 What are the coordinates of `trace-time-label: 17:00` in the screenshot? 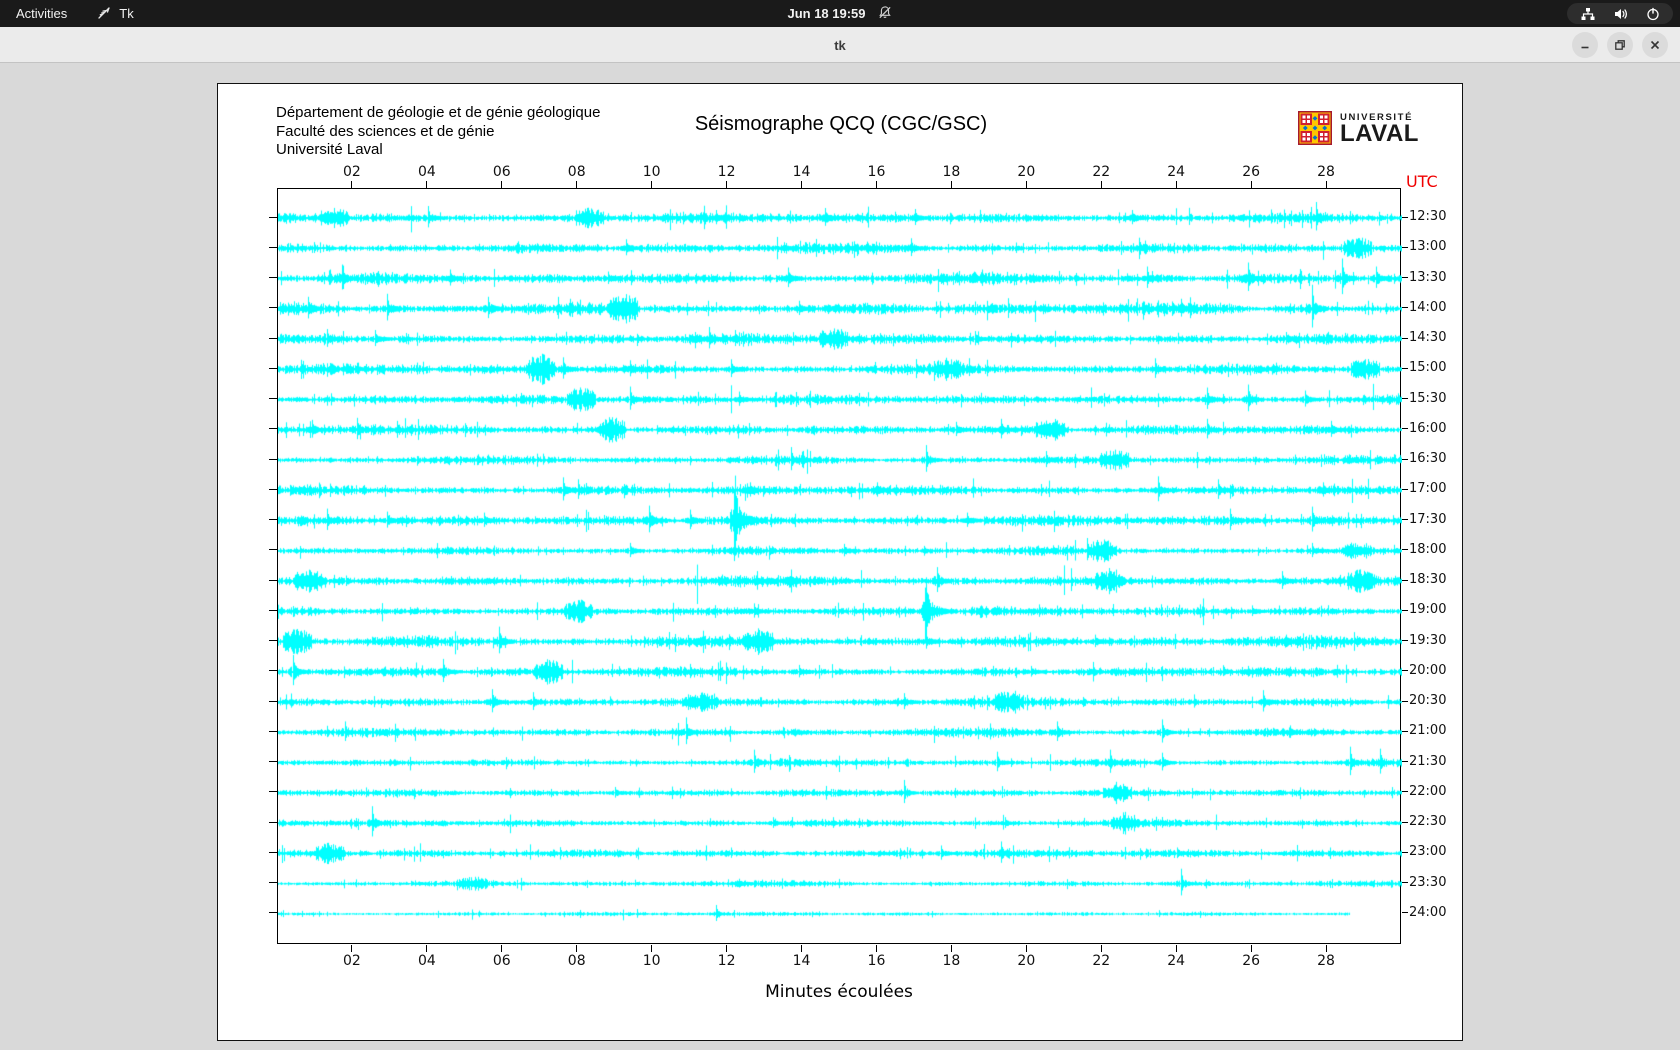 It's located at (1428, 489).